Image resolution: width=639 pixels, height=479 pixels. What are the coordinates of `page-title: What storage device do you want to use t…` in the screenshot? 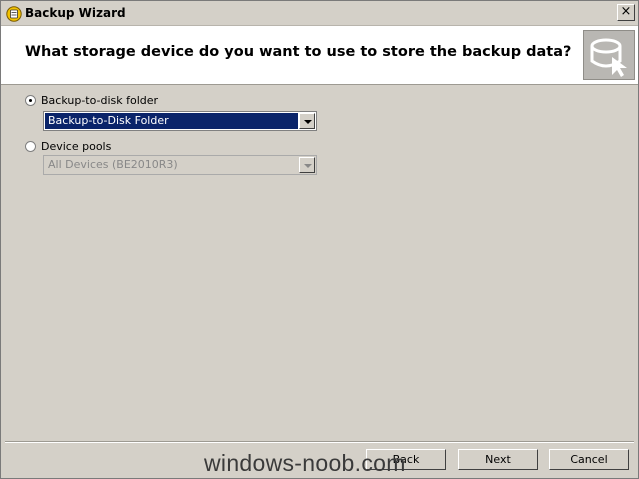 It's located at (298, 52).